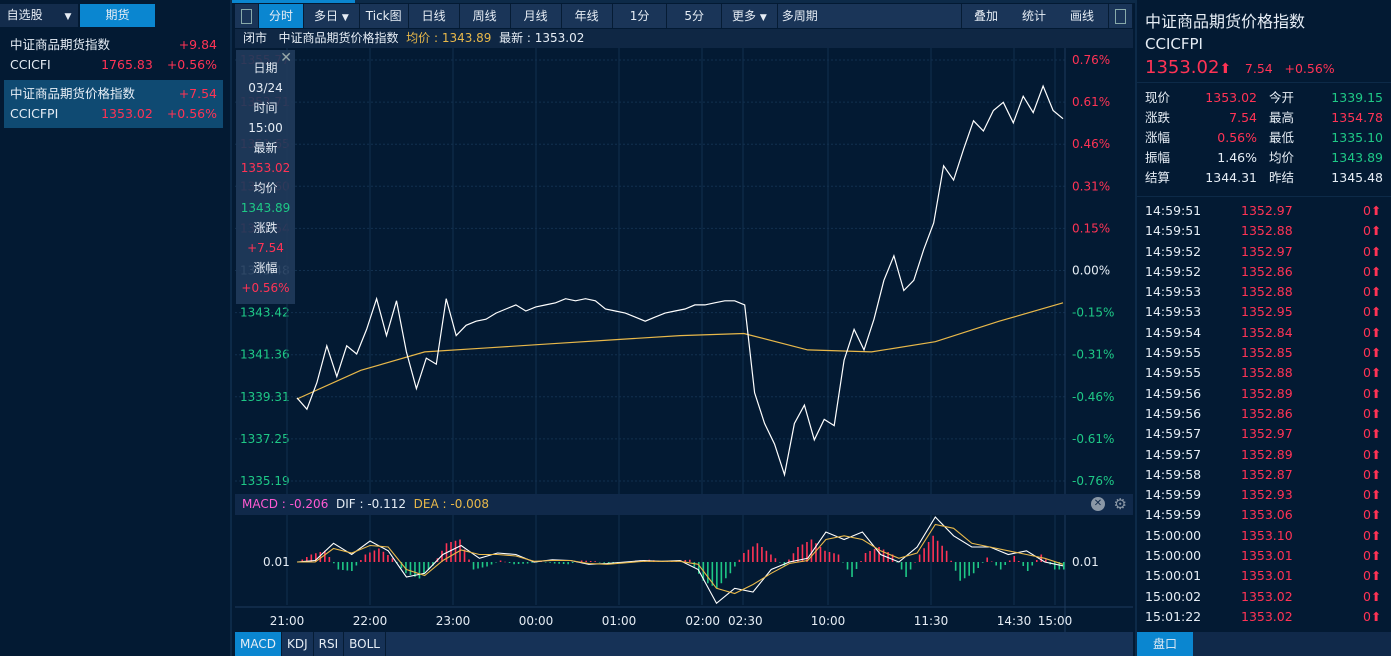 Image resolution: width=1391 pixels, height=656 pixels. I want to click on tab-5min: 5分, so click(694, 16).